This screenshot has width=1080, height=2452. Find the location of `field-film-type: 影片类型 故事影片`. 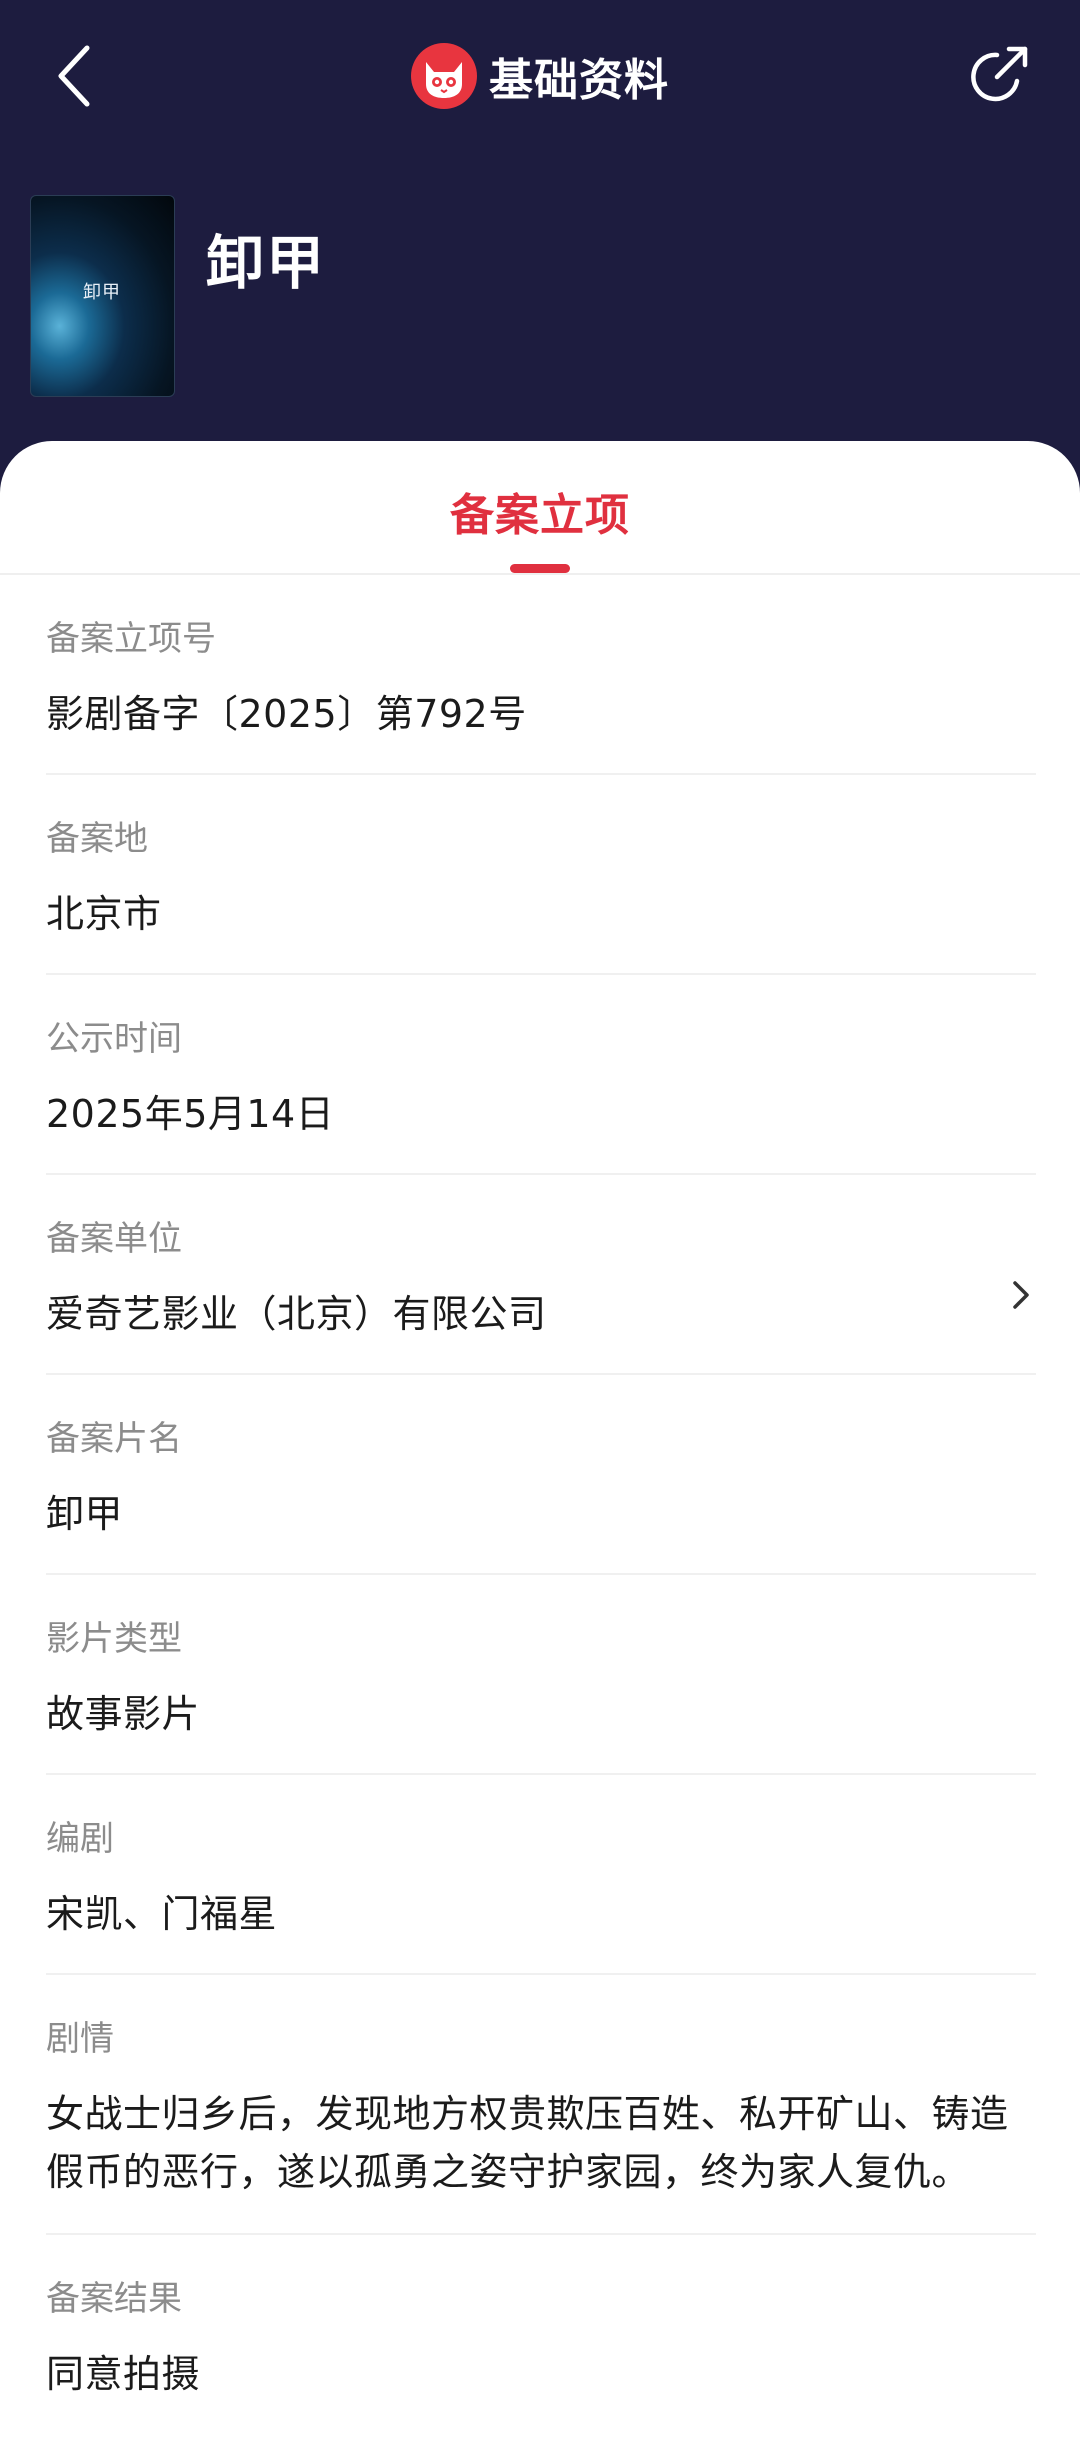

field-film-type: 影片类型 故事影片 is located at coordinates (541, 1675).